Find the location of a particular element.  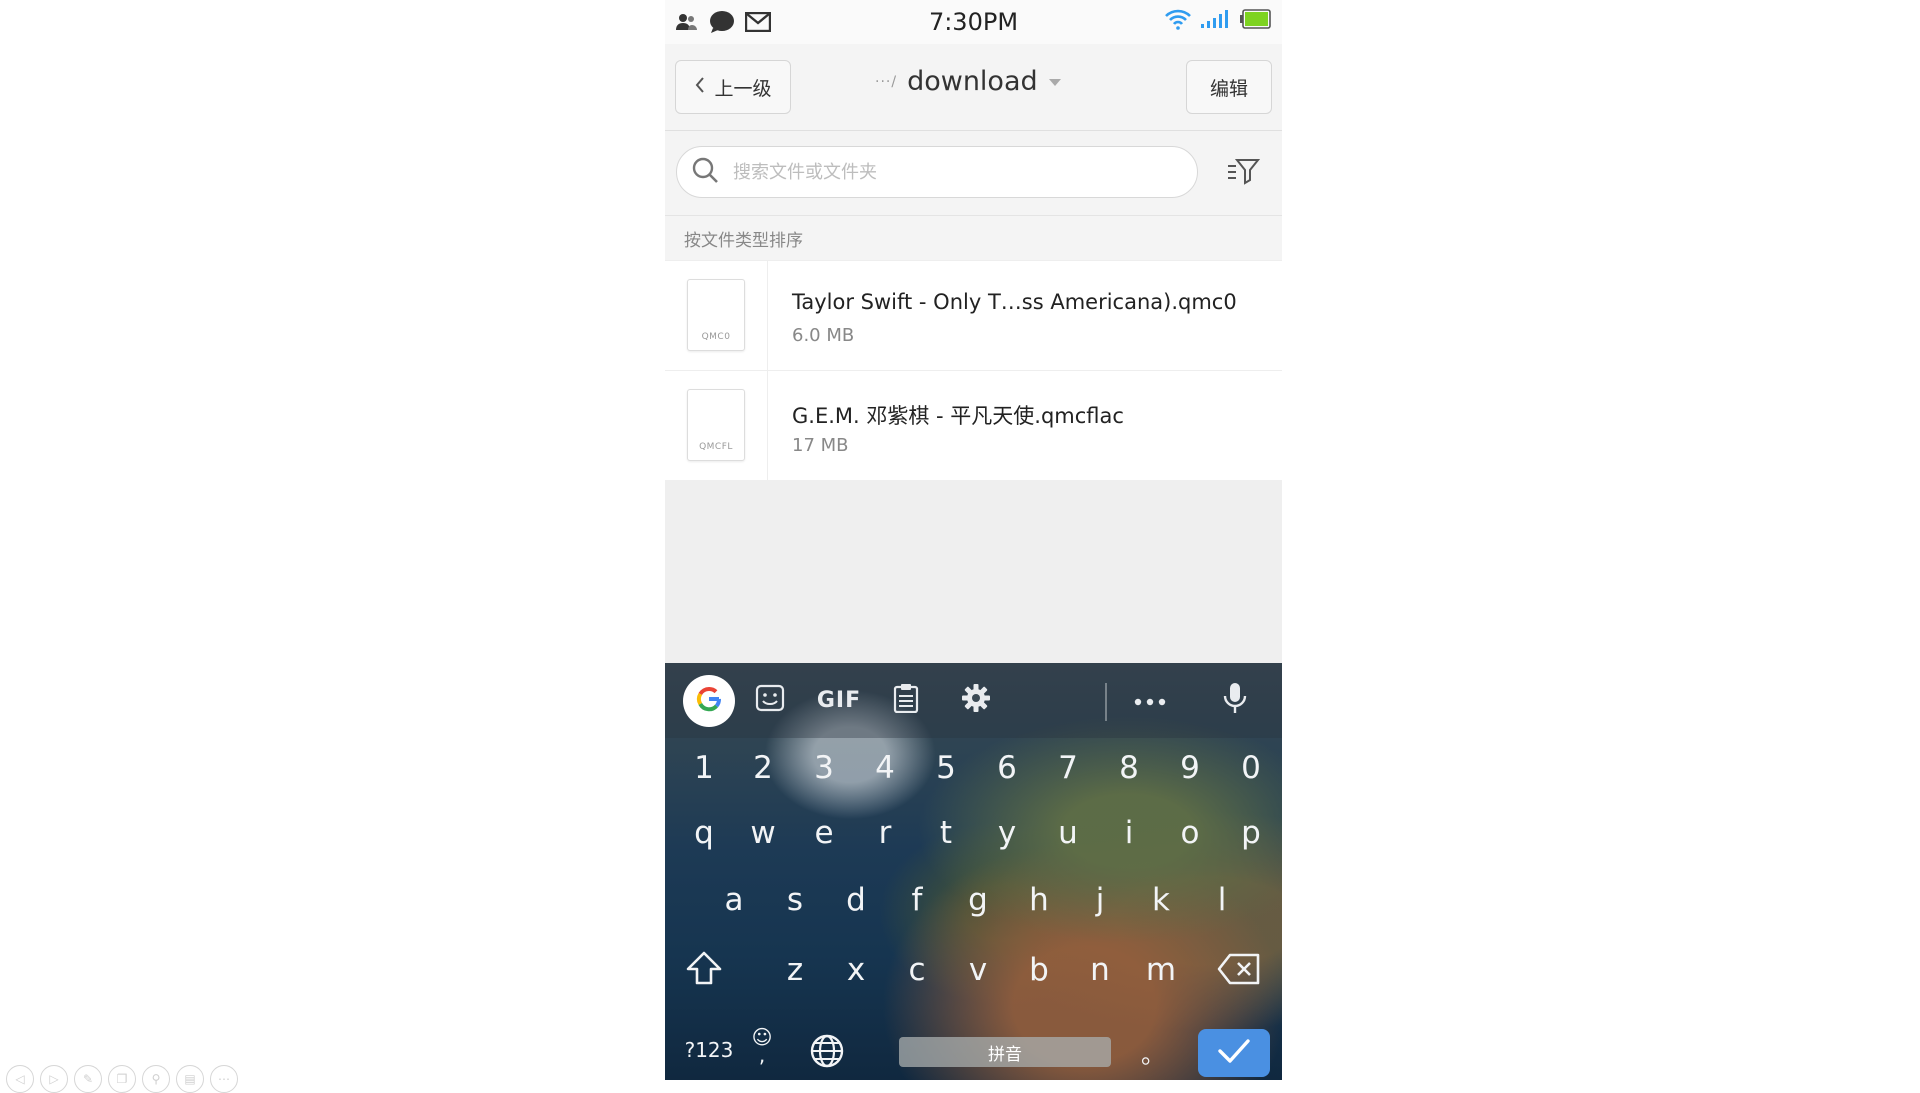

key-p: p is located at coordinates (1251, 833).